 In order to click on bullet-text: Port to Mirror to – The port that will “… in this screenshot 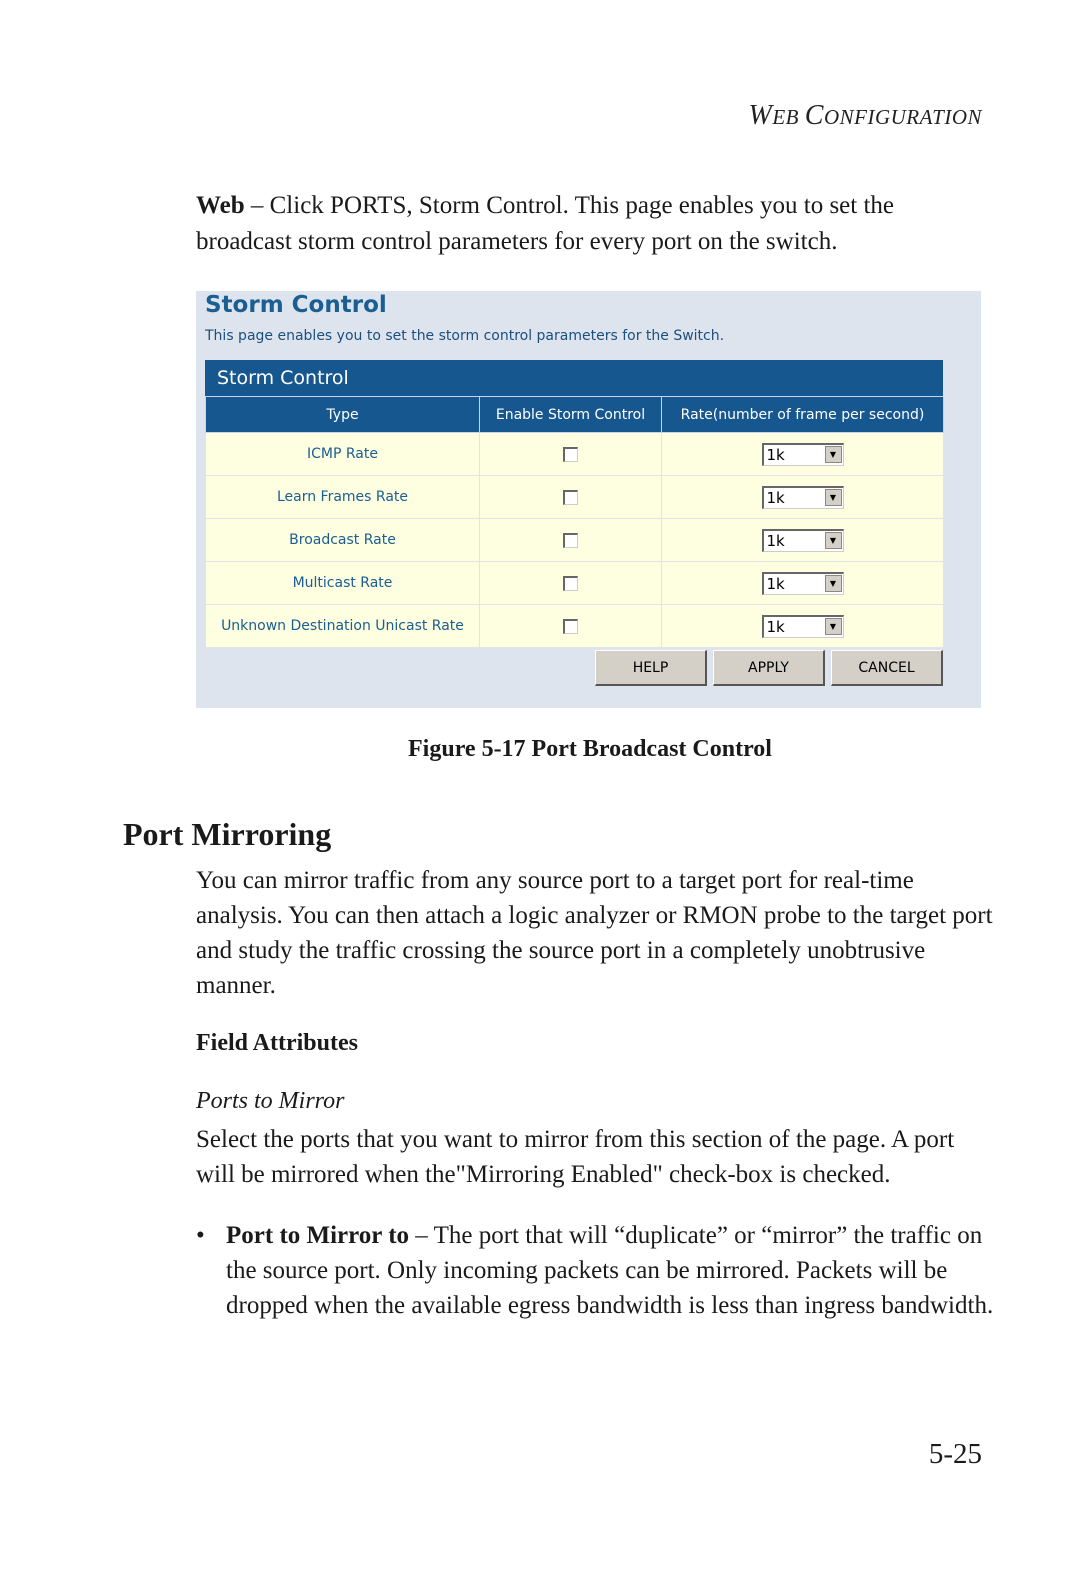, I will do `click(611, 1270)`.